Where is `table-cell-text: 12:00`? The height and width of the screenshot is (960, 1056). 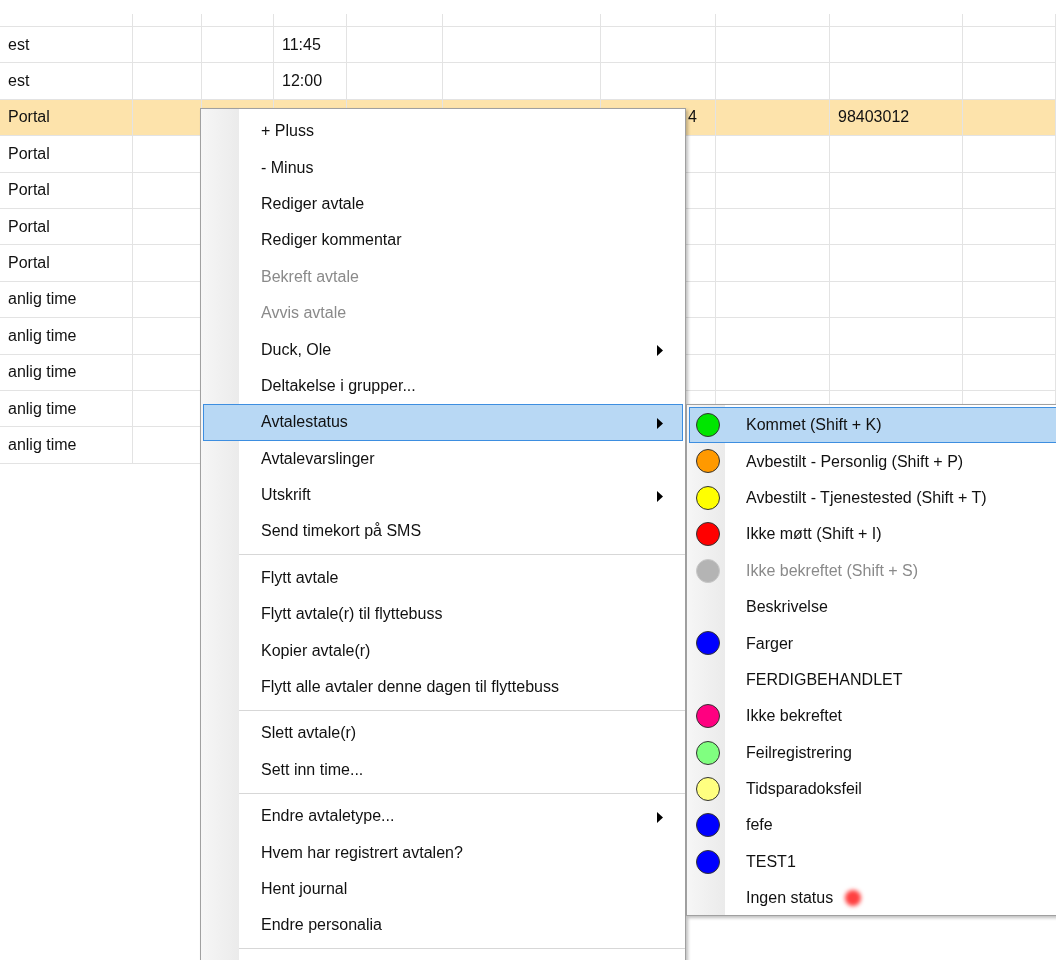
table-cell-text: 12:00 is located at coordinates (302, 81).